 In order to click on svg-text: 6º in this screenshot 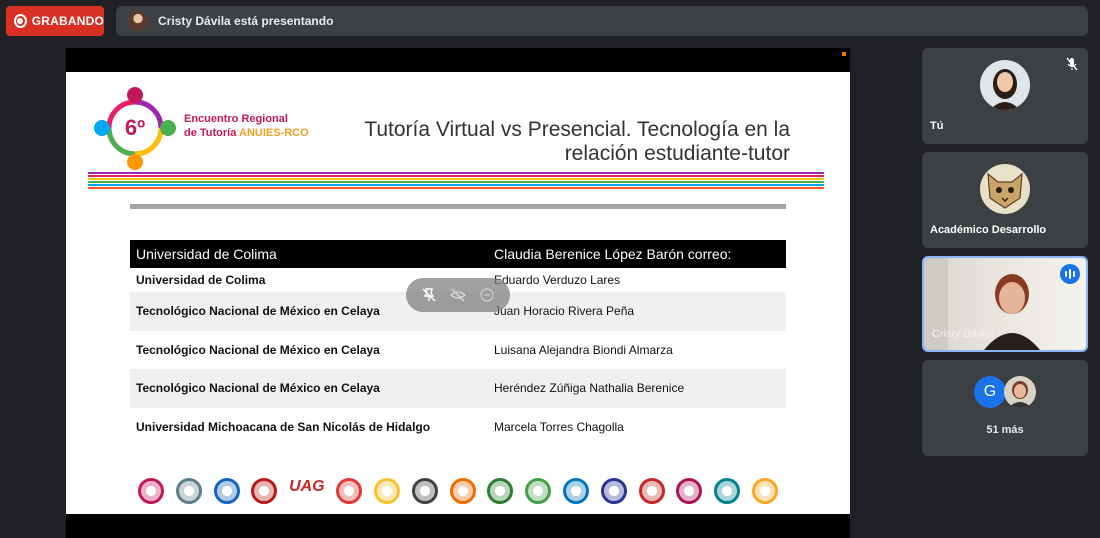, I will do `click(135, 127)`.